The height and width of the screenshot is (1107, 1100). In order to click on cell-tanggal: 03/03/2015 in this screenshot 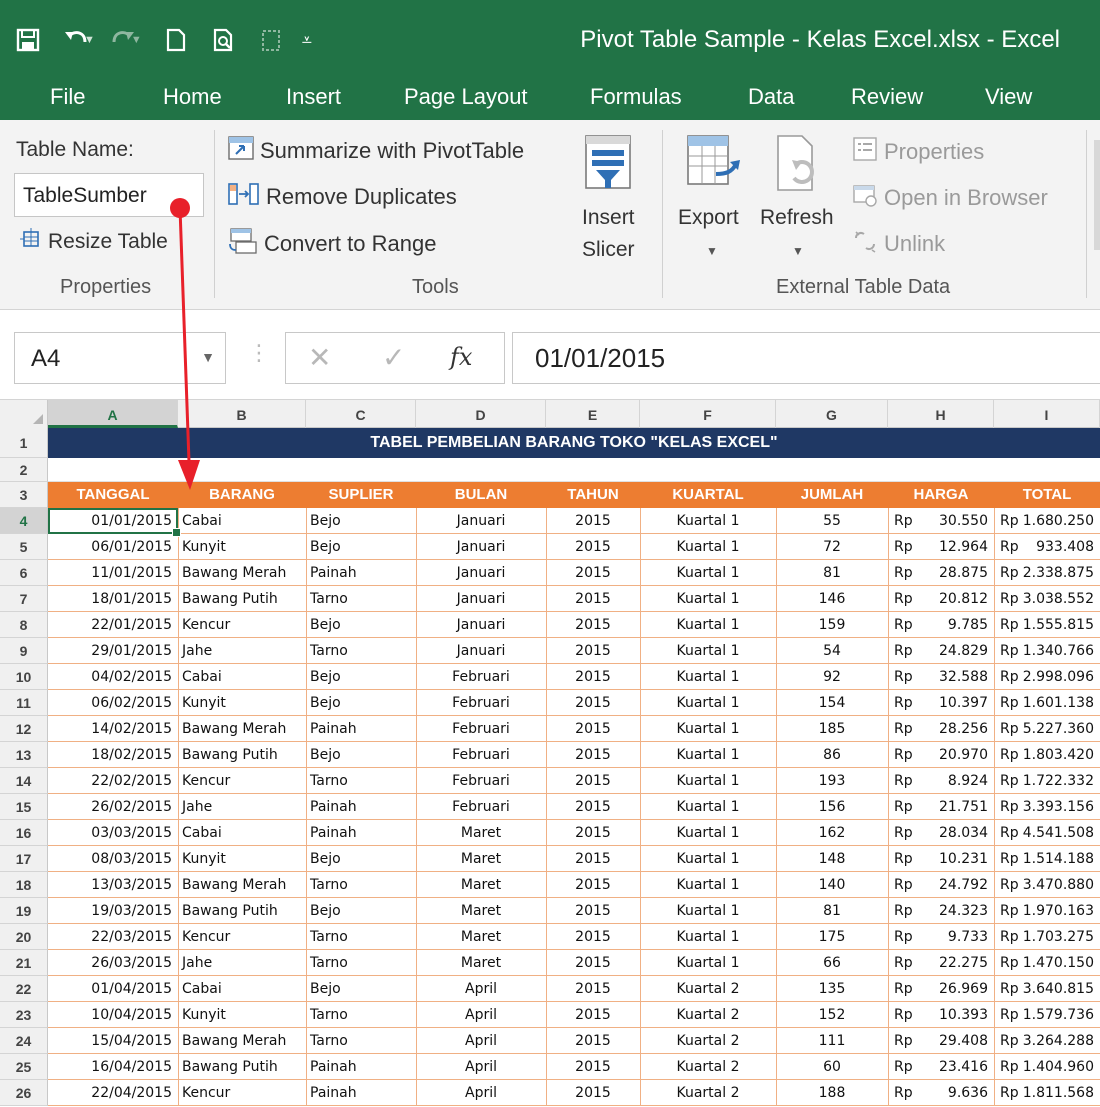, I will do `click(113, 833)`.